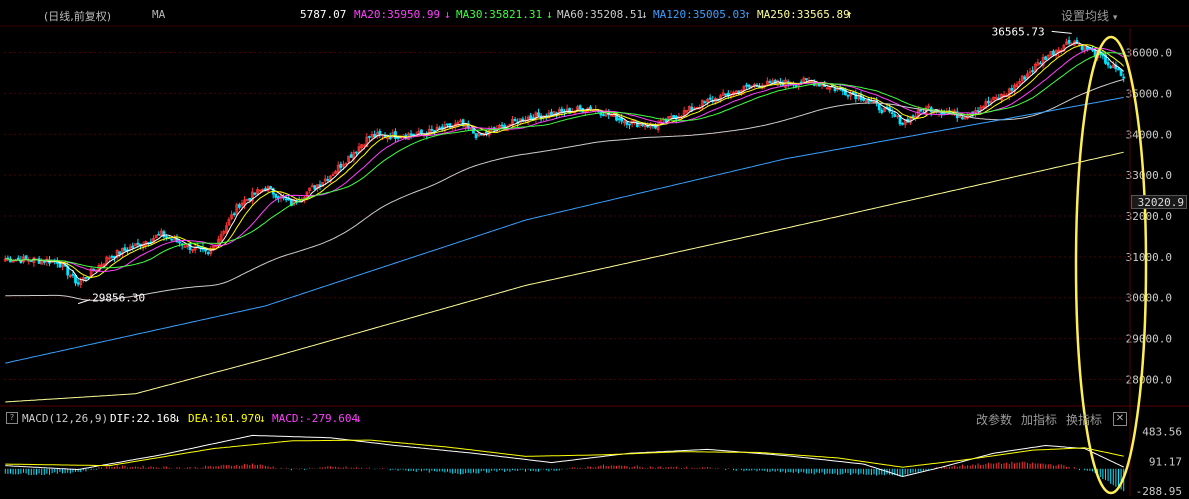 The image size is (1189, 499). I want to click on ma250-arrow: ↑, so click(849, 14).